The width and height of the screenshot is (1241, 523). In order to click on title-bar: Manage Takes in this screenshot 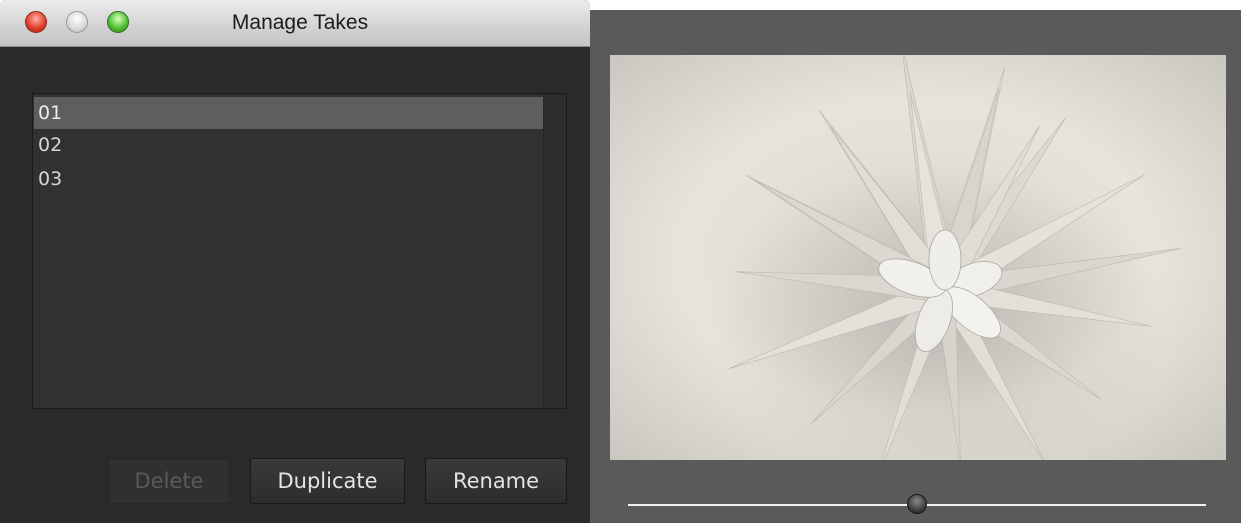, I will do `click(295, 23)`.